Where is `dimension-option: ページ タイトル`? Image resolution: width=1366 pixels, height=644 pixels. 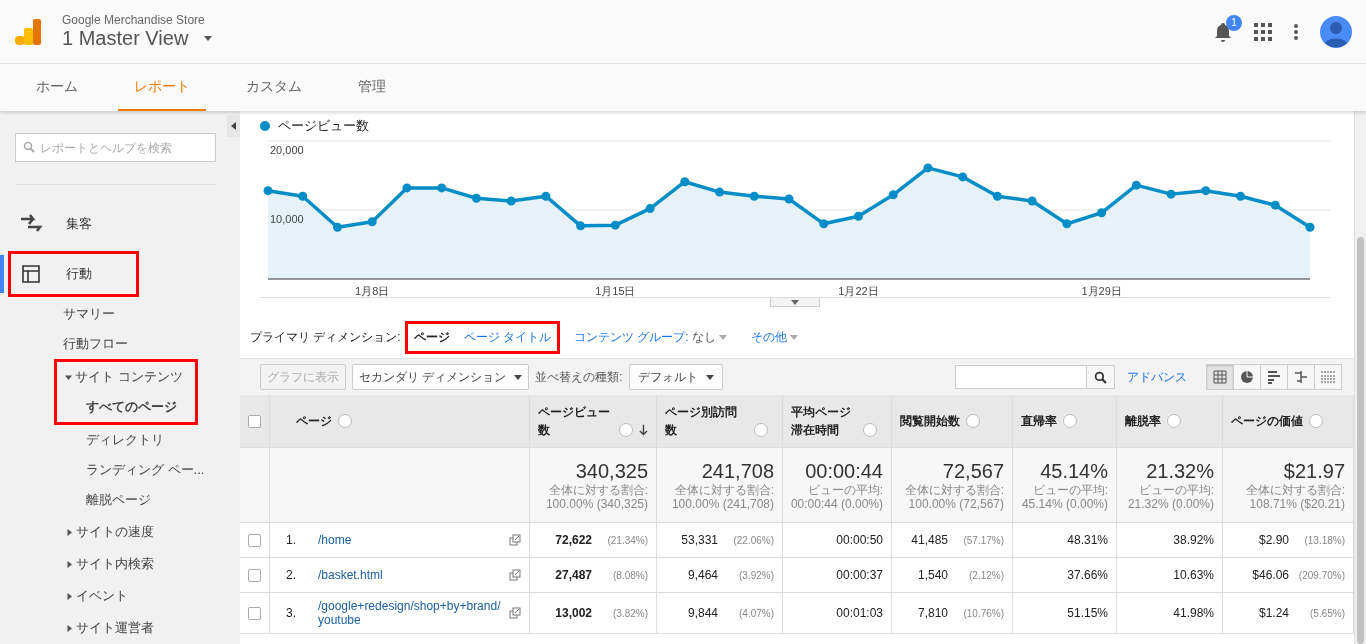 dimension-option: ページ タイトル is located at coordinates (507, 337).